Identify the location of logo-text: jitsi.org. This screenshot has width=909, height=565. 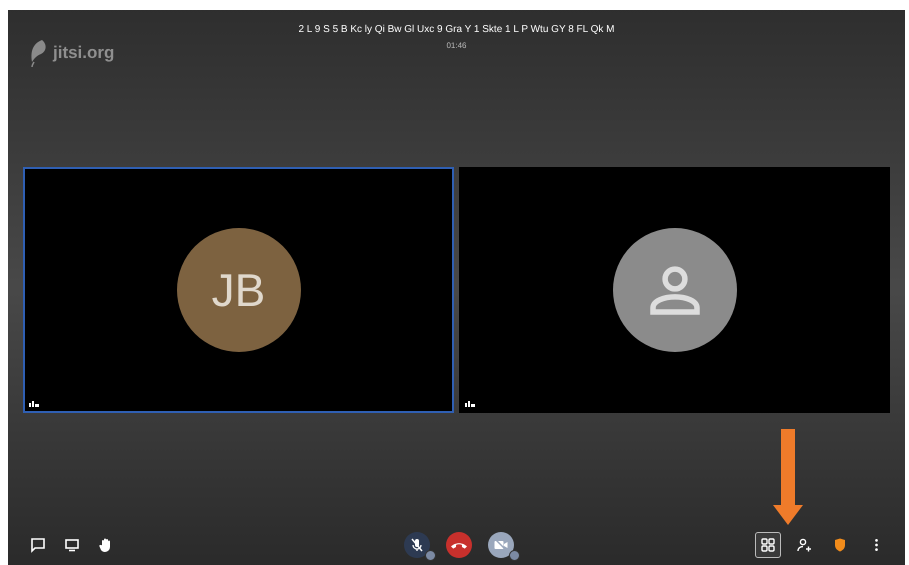
(83, 53).